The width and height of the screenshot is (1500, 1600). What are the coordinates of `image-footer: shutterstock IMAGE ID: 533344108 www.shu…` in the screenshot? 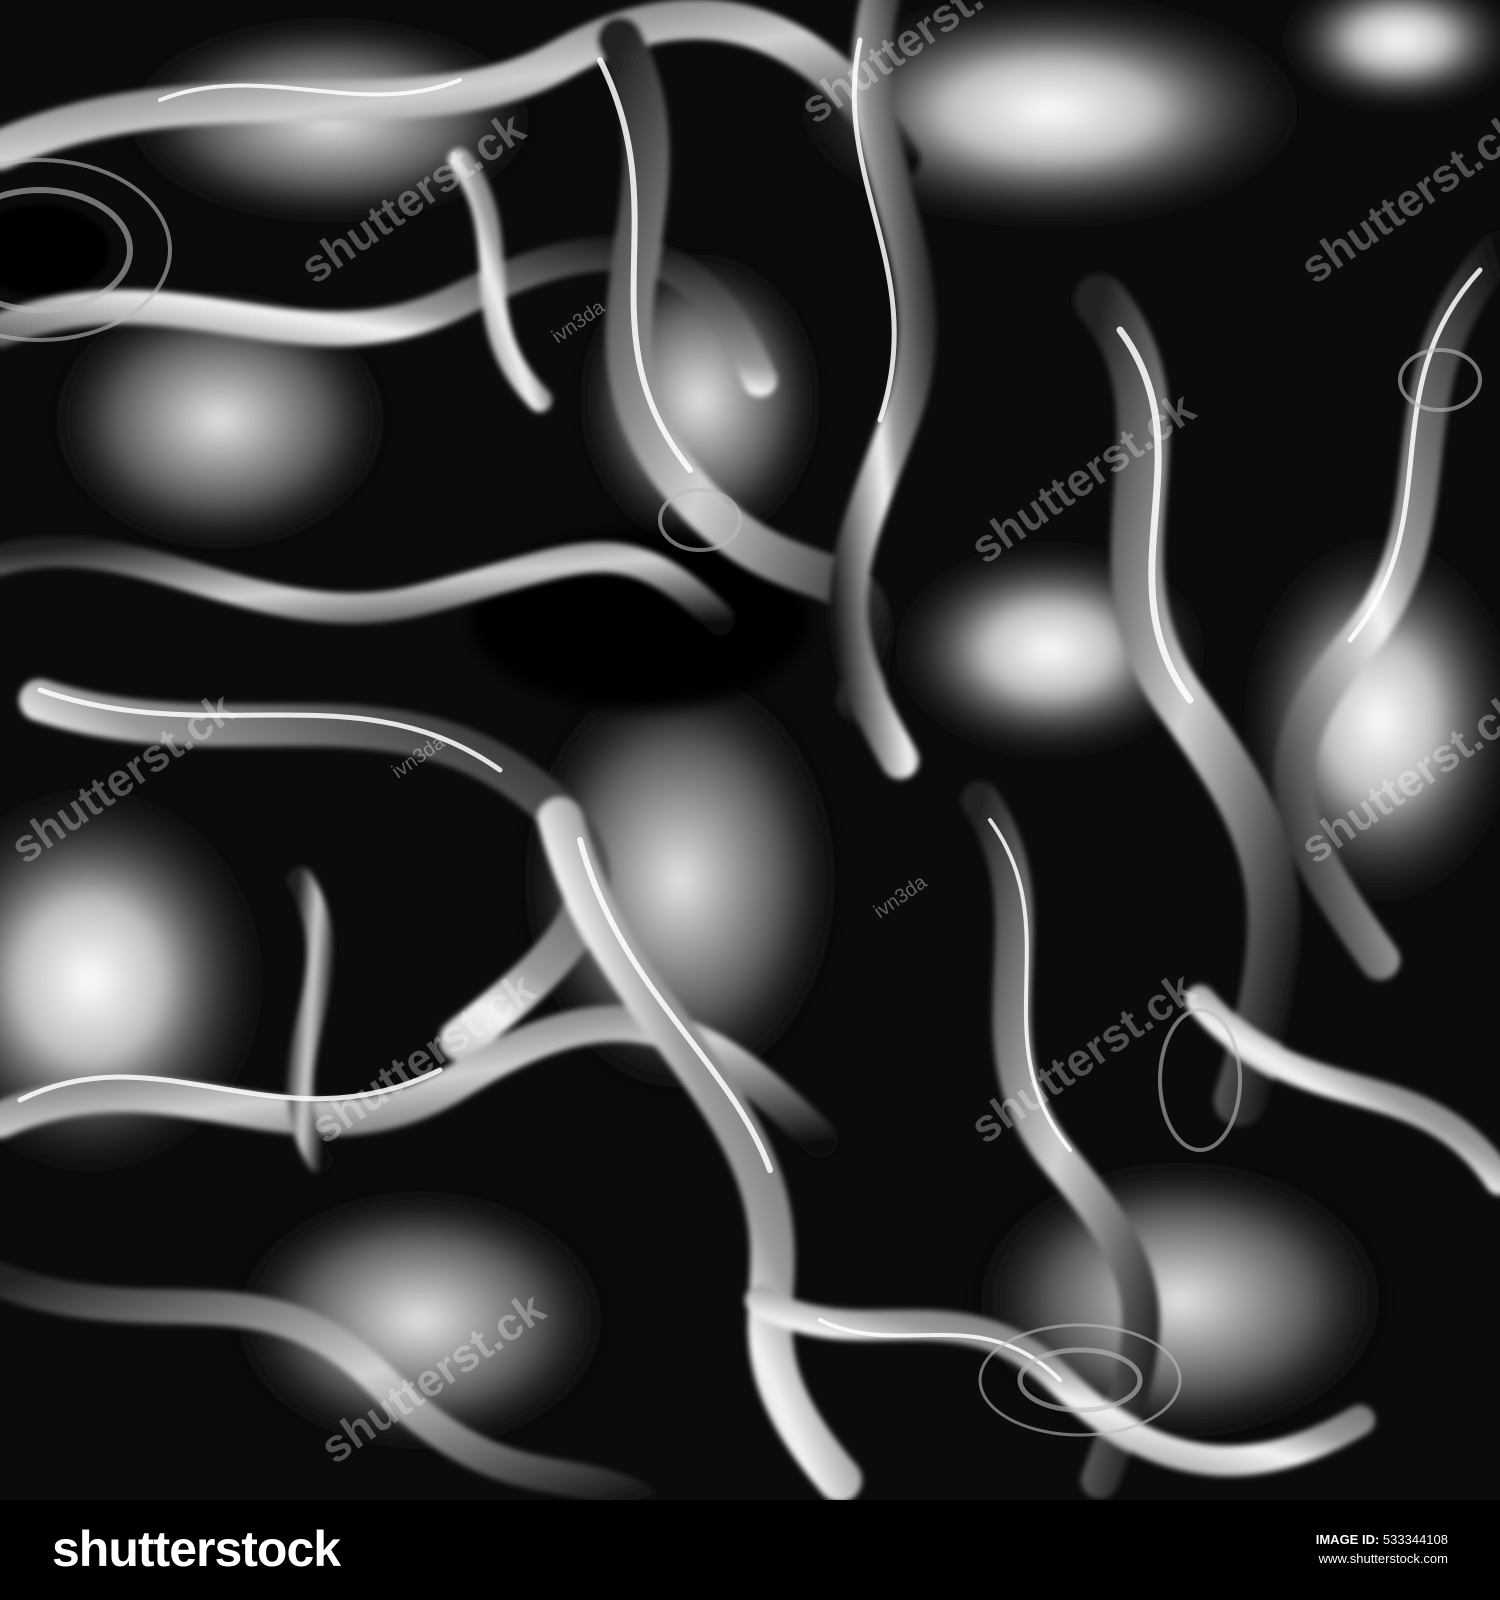 It's located at (750, 1550).